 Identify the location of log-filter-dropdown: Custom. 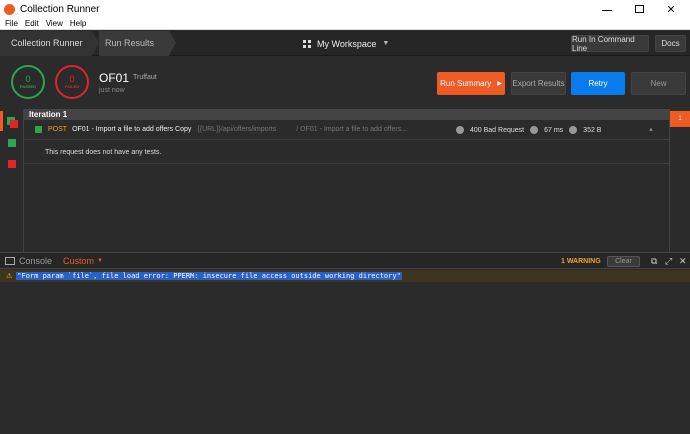
(78, 261).